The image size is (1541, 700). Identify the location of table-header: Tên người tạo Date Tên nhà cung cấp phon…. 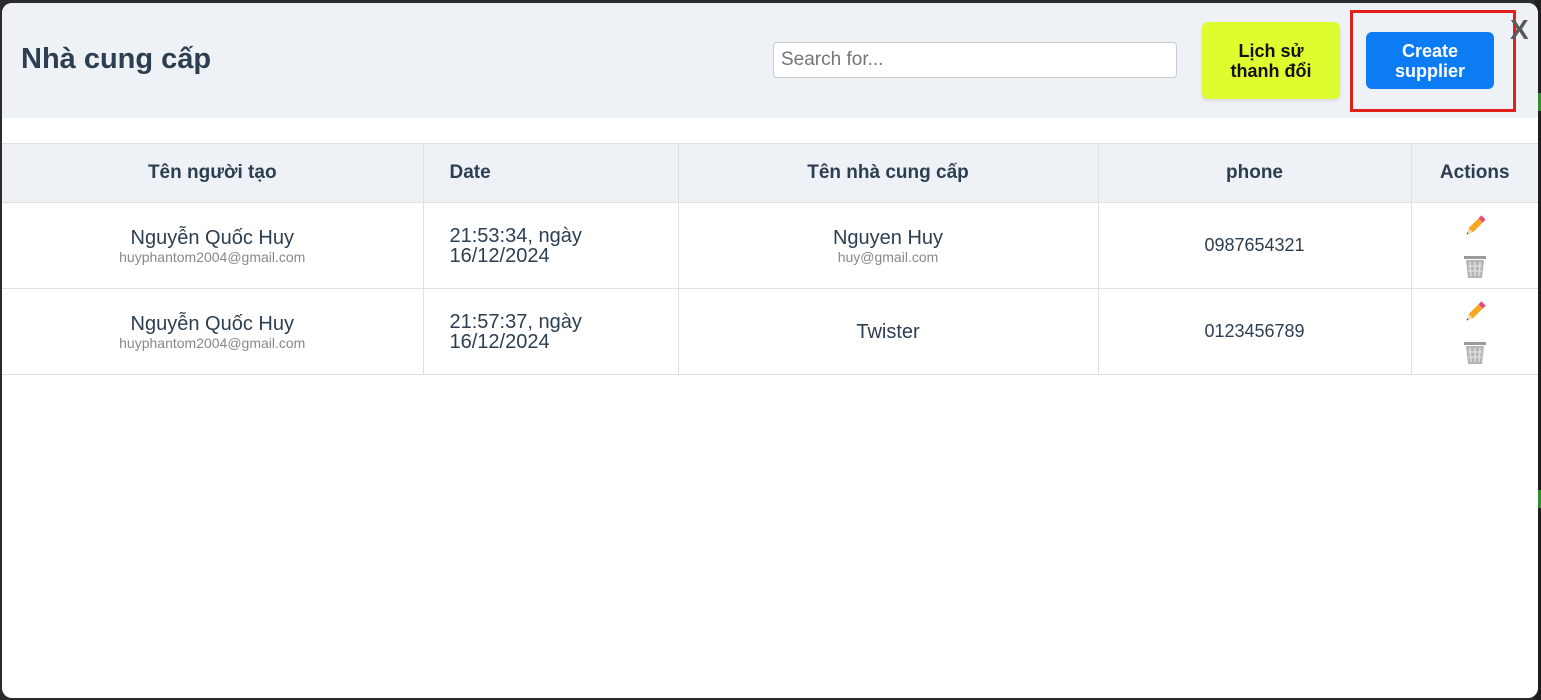
(770, 173).